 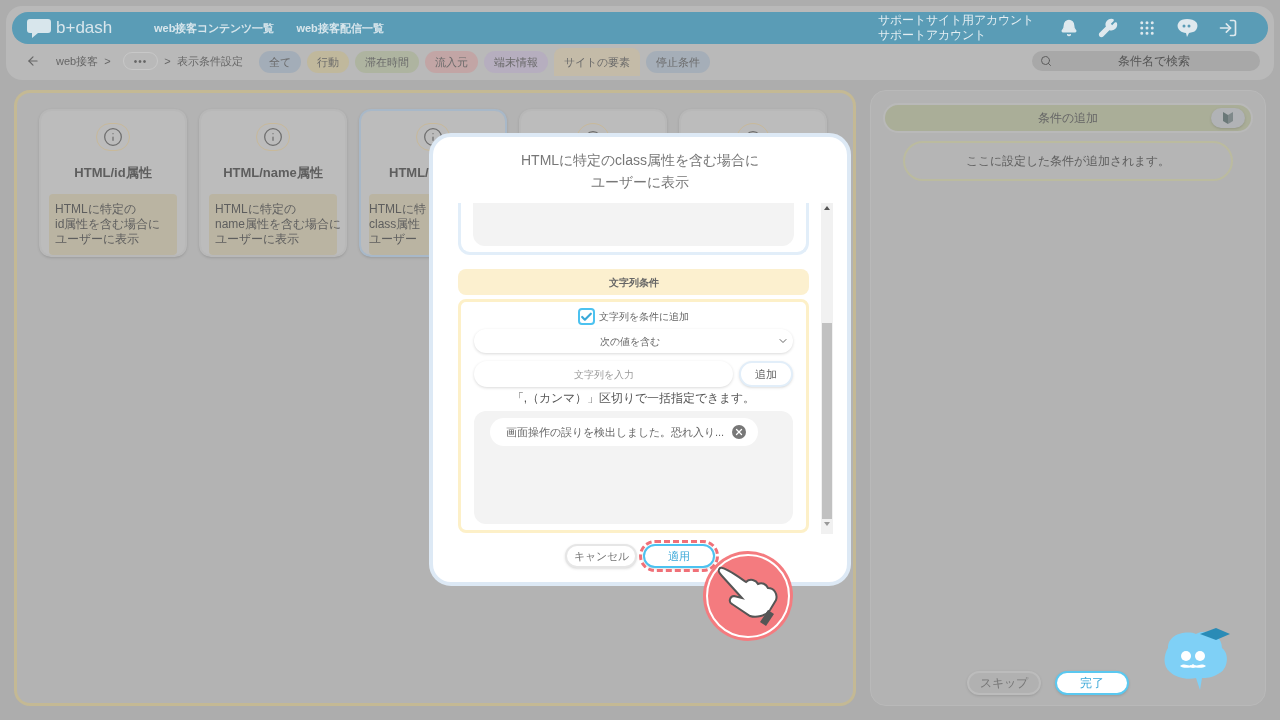 I want to click on account-name: サポートサイト用アカウント, so click(x=956, y=20).